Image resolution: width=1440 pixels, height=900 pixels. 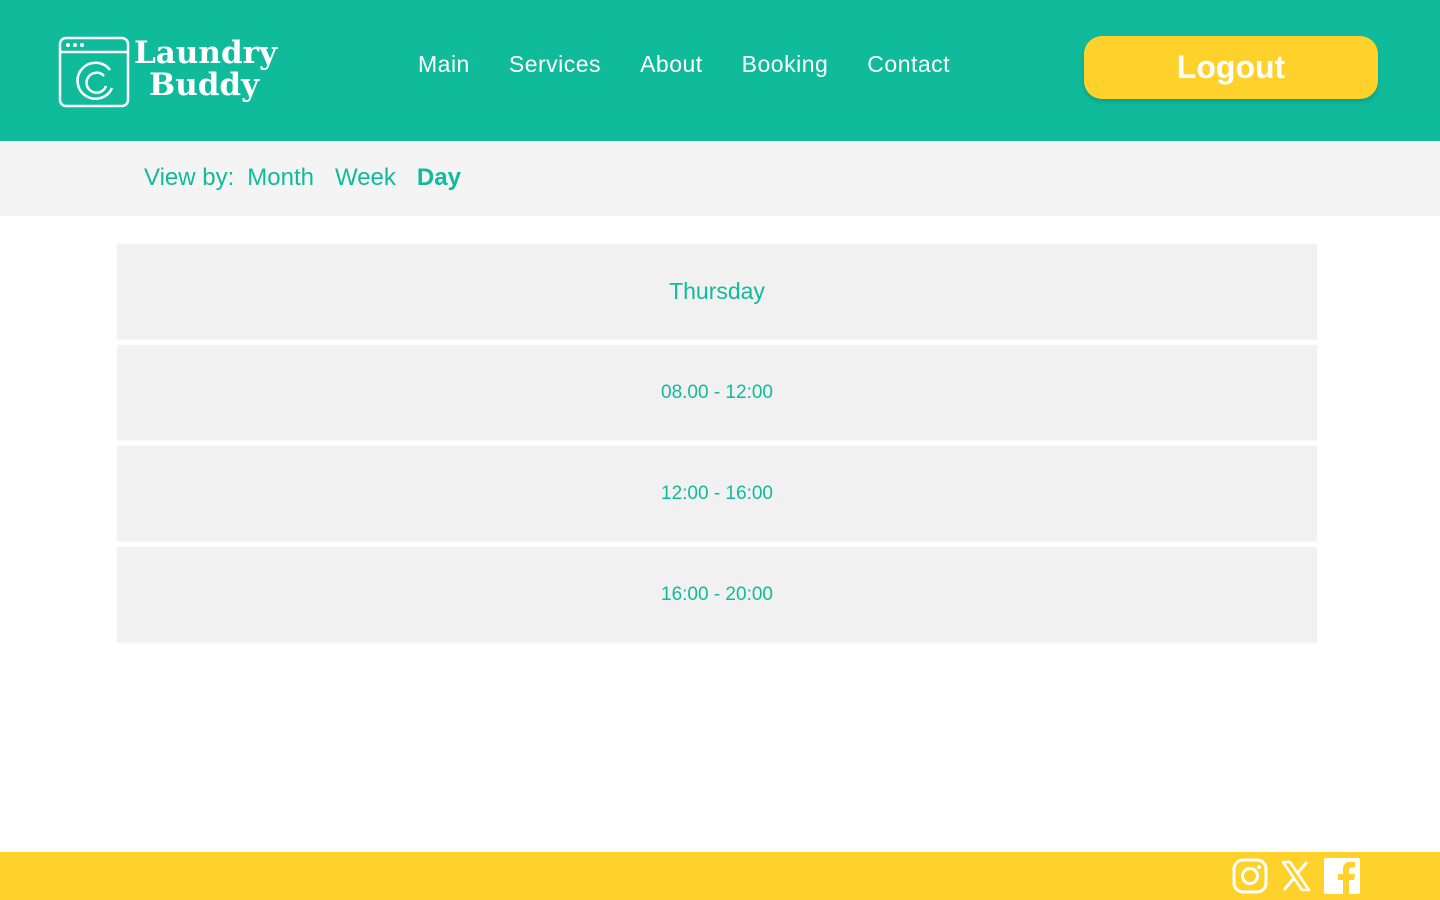 What do you see at coordinates (703, 64) in the screenshot?
I see `main-nav: Main Services About Booking Contact` at bounding box center [703, 64].